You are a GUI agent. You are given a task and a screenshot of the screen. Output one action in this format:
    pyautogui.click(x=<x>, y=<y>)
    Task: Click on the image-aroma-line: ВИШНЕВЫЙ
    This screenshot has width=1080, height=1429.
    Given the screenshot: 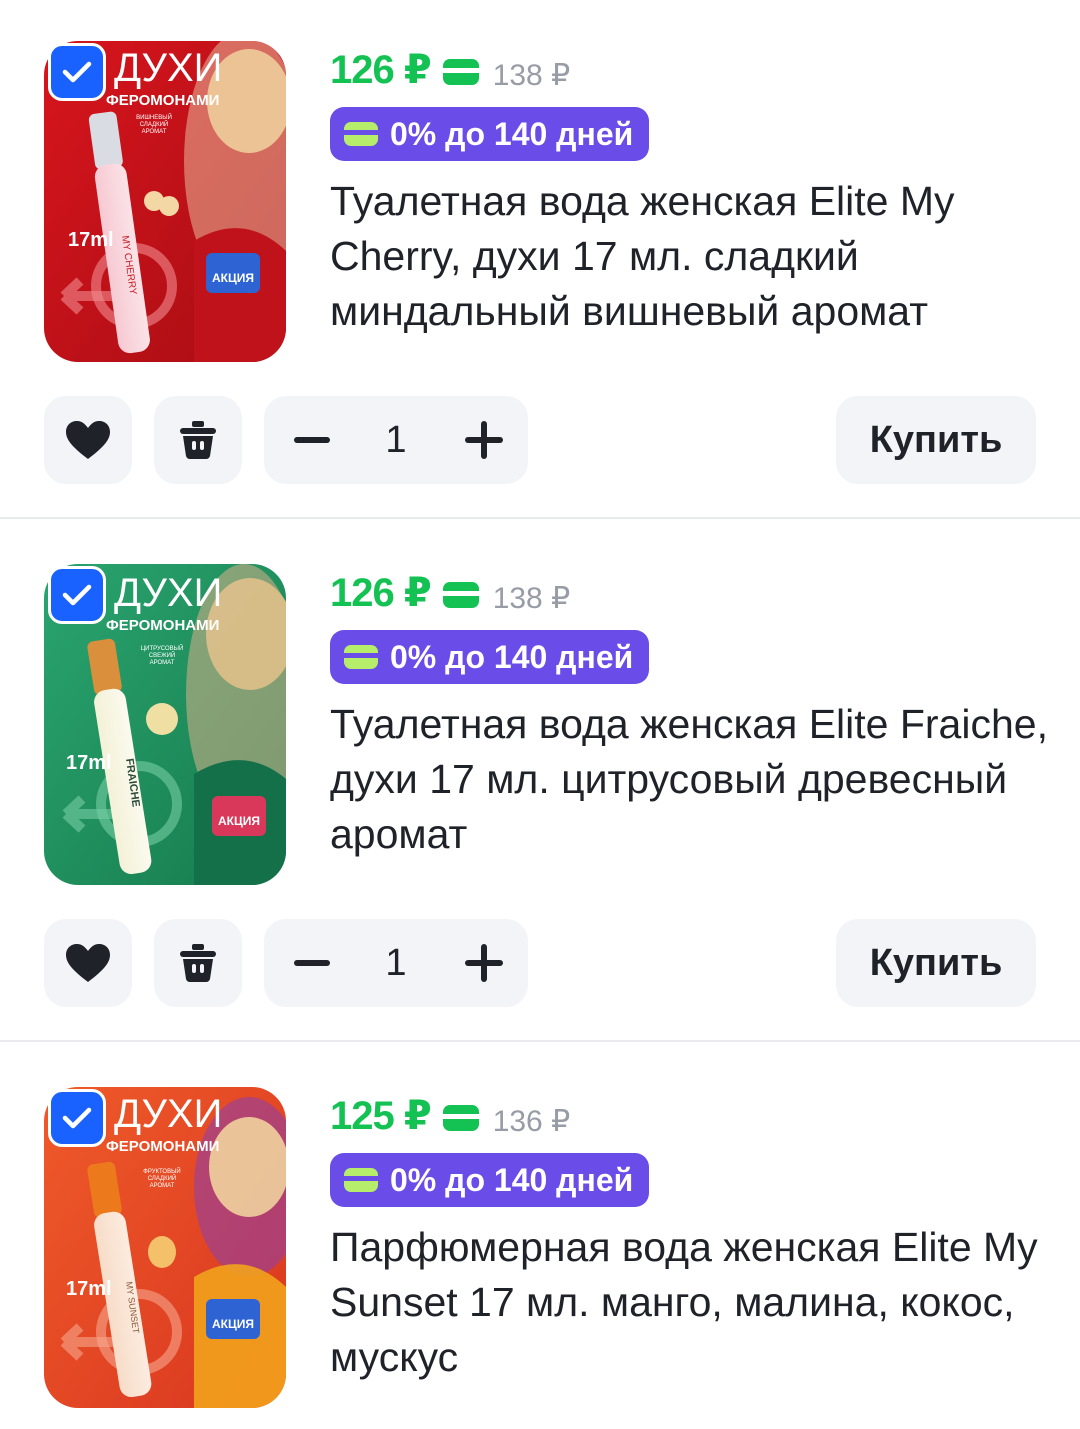 What is the action you would take?
    pyautogui.click(x=154, y=117)
    